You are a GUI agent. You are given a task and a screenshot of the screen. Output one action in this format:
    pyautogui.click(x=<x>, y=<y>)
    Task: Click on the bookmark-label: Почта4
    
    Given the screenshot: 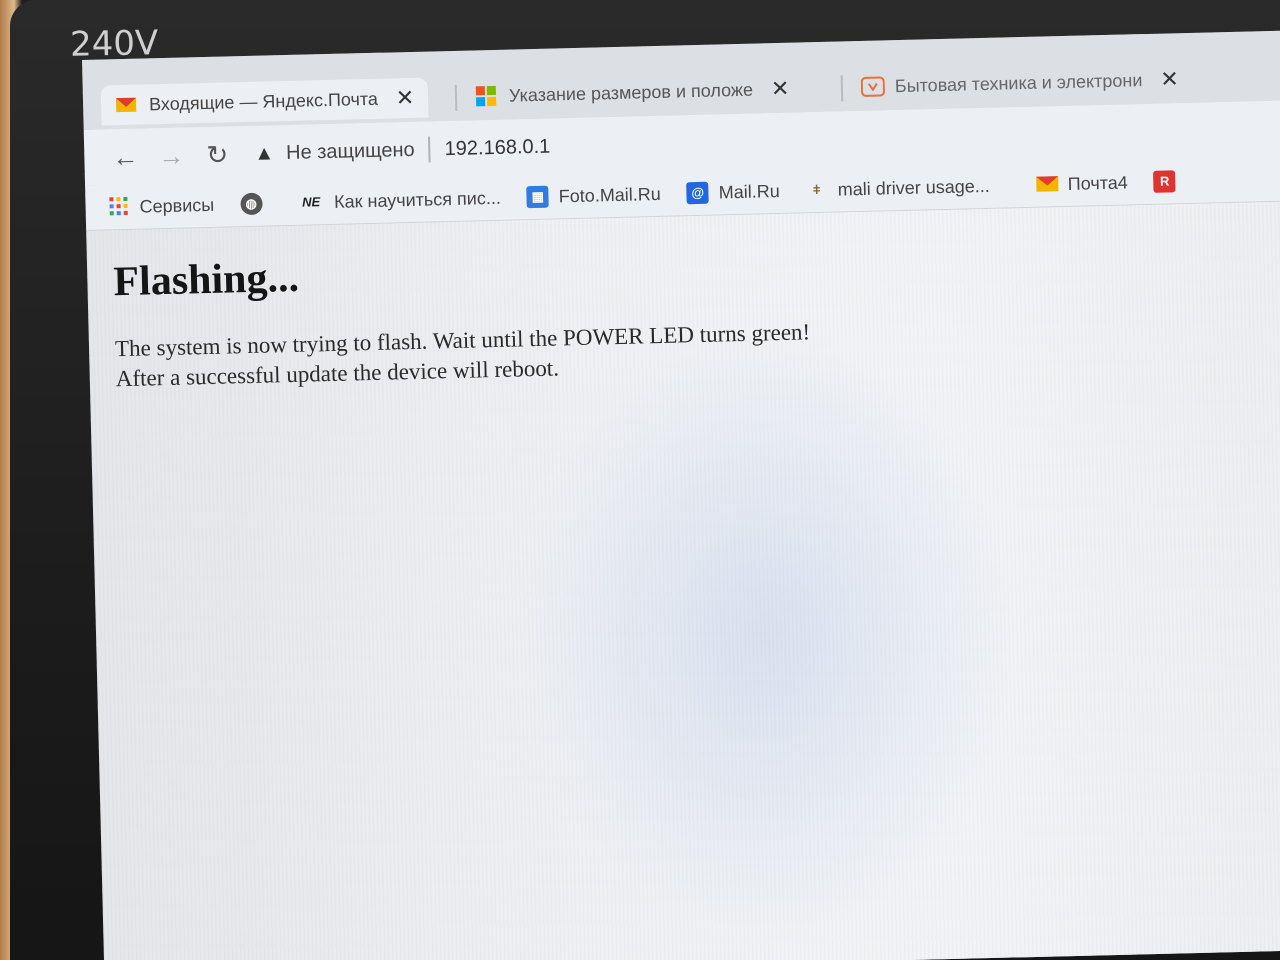 What is the action you would take?
    pyautogui.click(x=1097, y=182)
    